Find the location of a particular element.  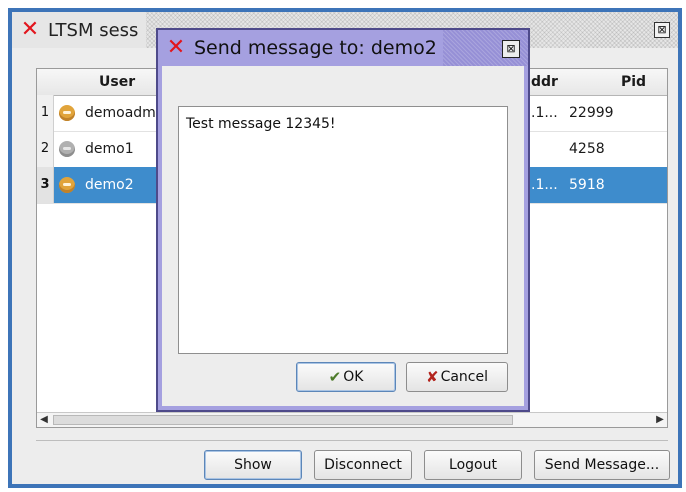

horizontal-scrollbar: ◀ ▶ is located at coordinates (352, 419).